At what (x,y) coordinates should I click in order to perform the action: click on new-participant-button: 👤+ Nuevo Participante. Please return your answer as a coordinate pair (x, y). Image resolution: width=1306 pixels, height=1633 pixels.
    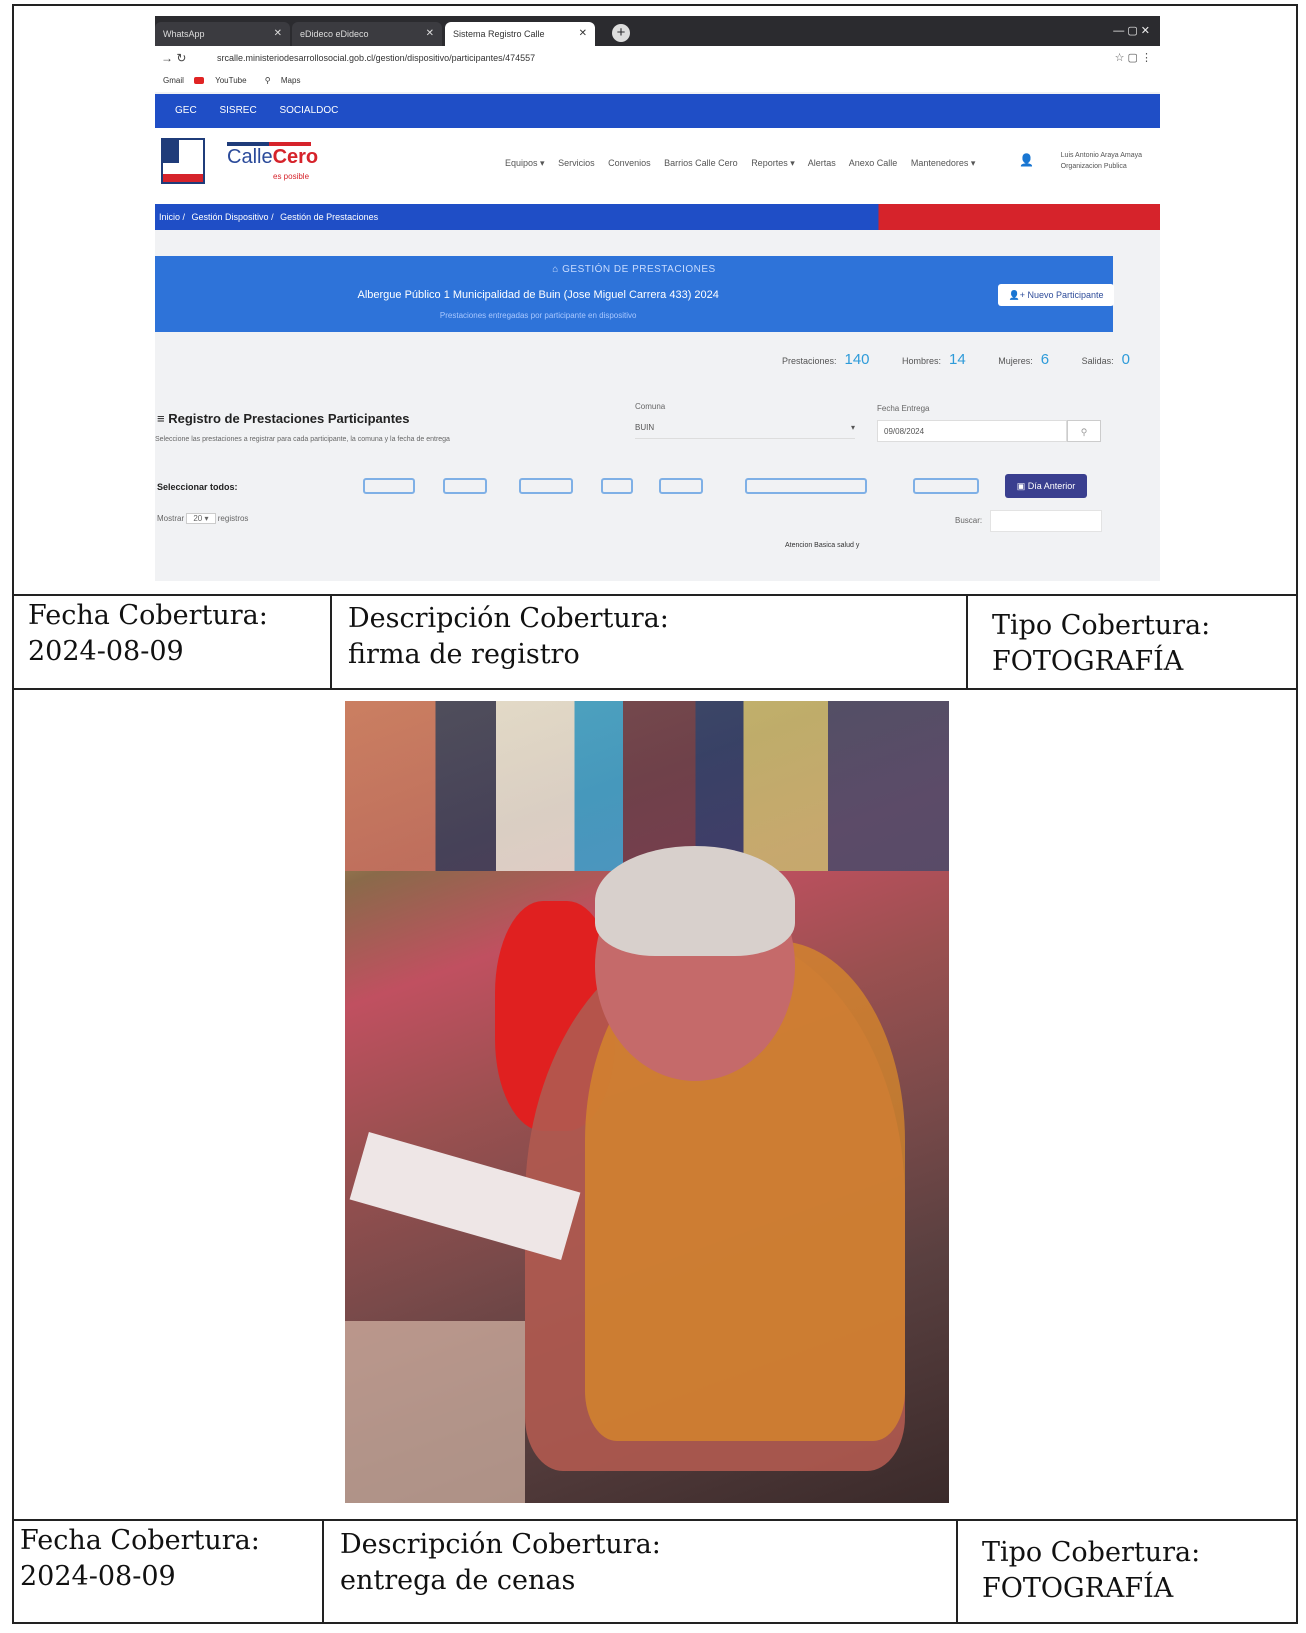
    Looking at the image, I should click on (1056, 295).